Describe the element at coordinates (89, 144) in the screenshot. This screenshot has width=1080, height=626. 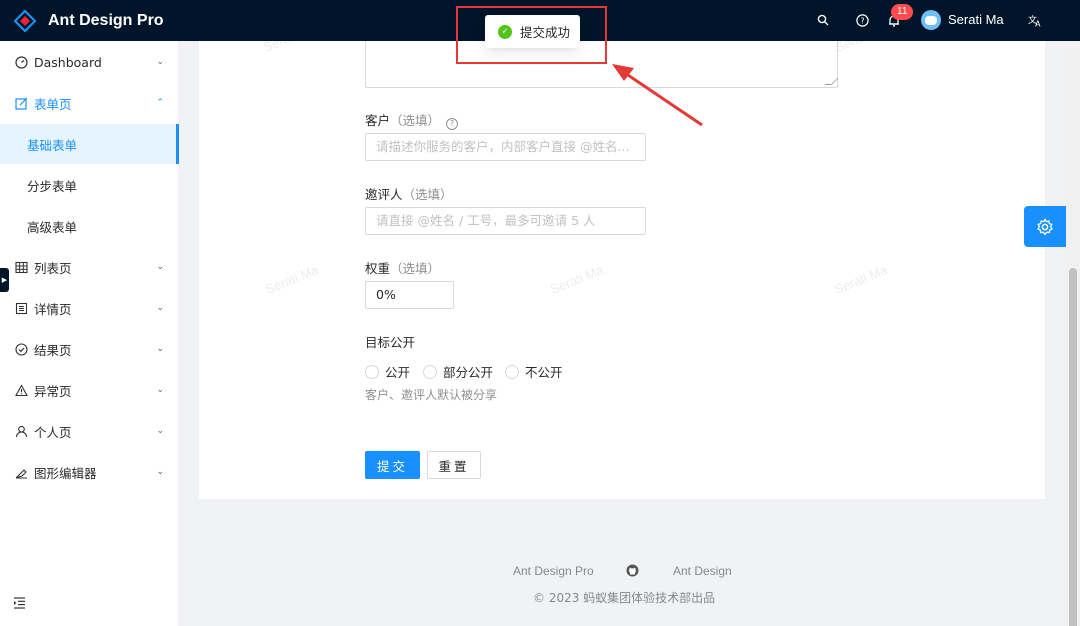
I see `sidebar-item-basic-form: 基础表单` at that location.